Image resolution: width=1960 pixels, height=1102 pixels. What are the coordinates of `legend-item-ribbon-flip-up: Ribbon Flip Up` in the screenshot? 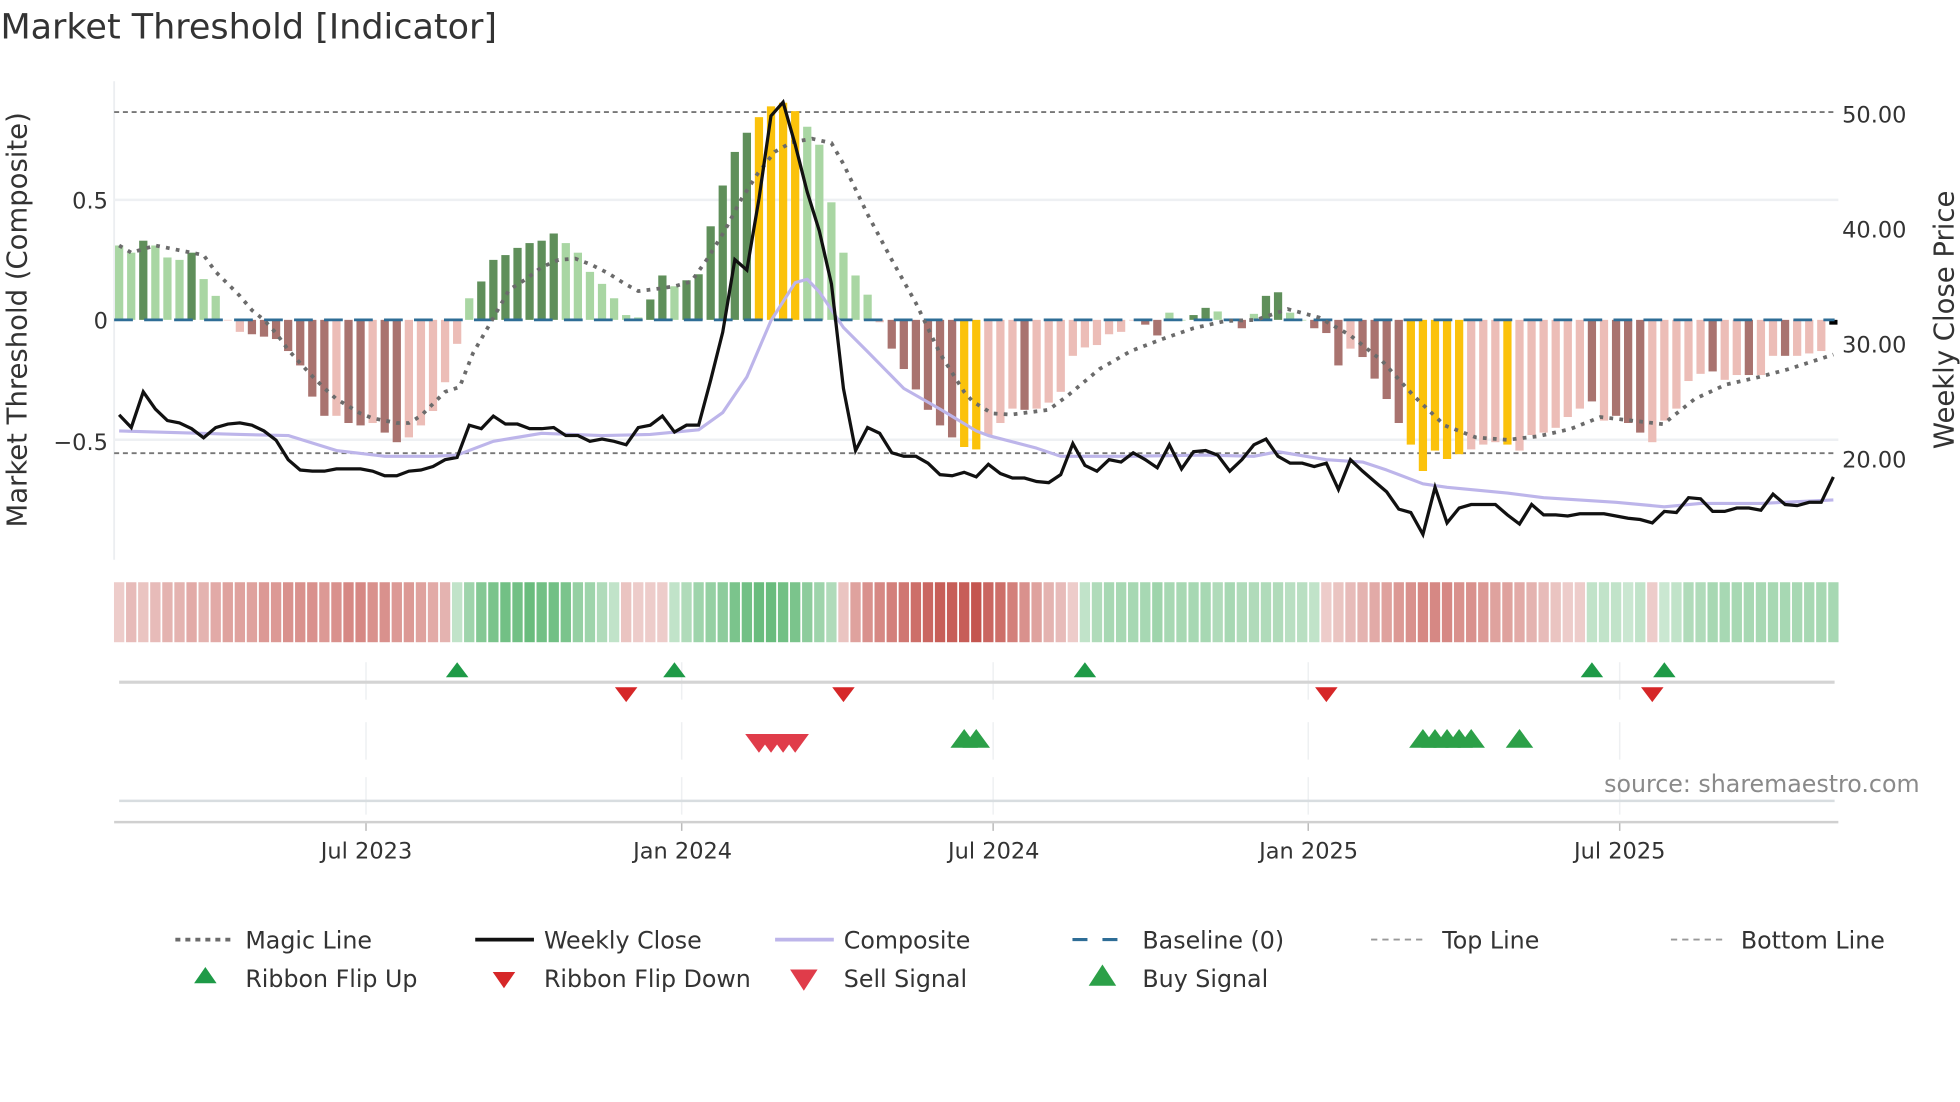 It's located at (305, 979).